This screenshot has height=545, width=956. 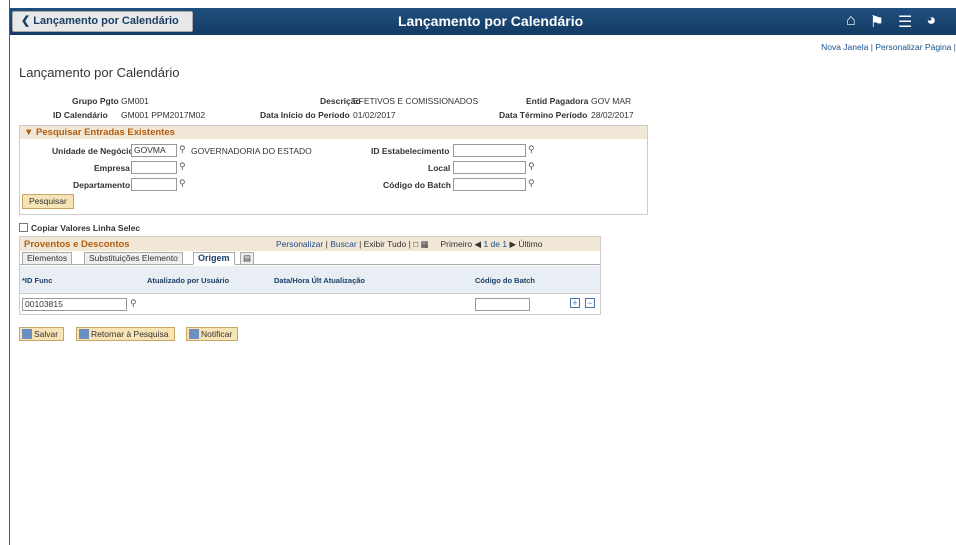 I want to click on notify-icon, so click(x=194, y=334).